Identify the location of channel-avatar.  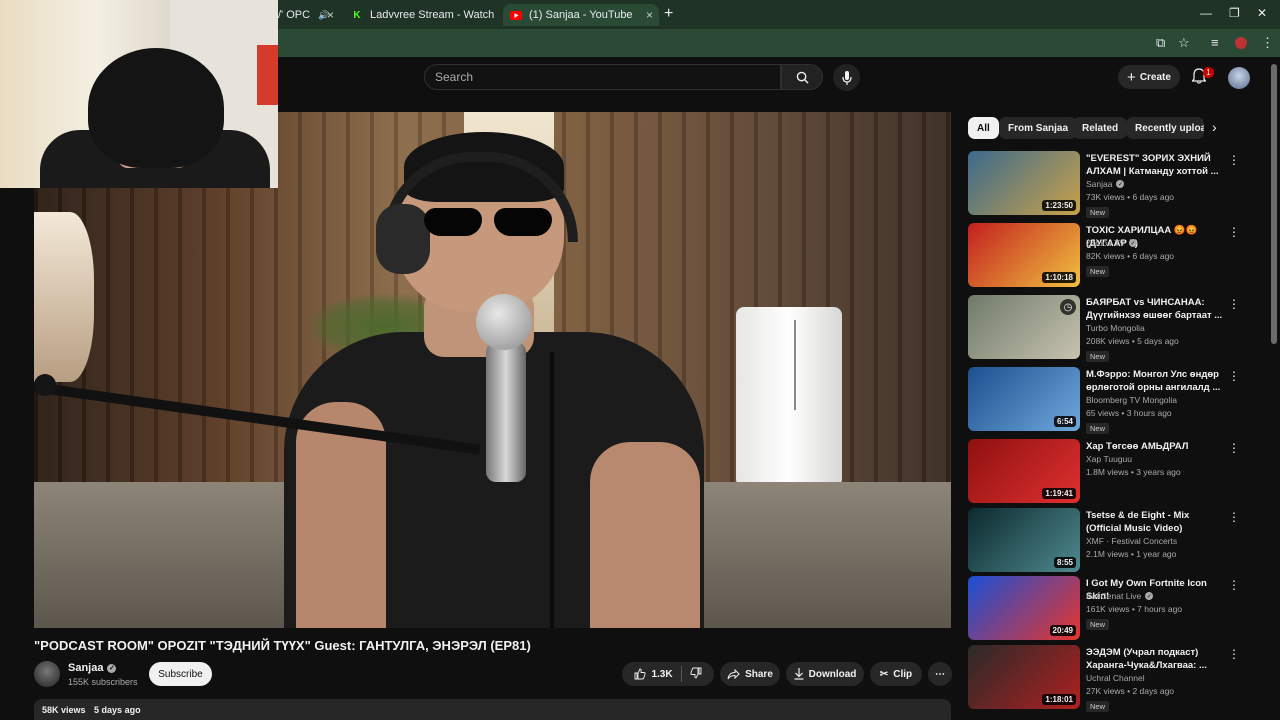
(47, 674).